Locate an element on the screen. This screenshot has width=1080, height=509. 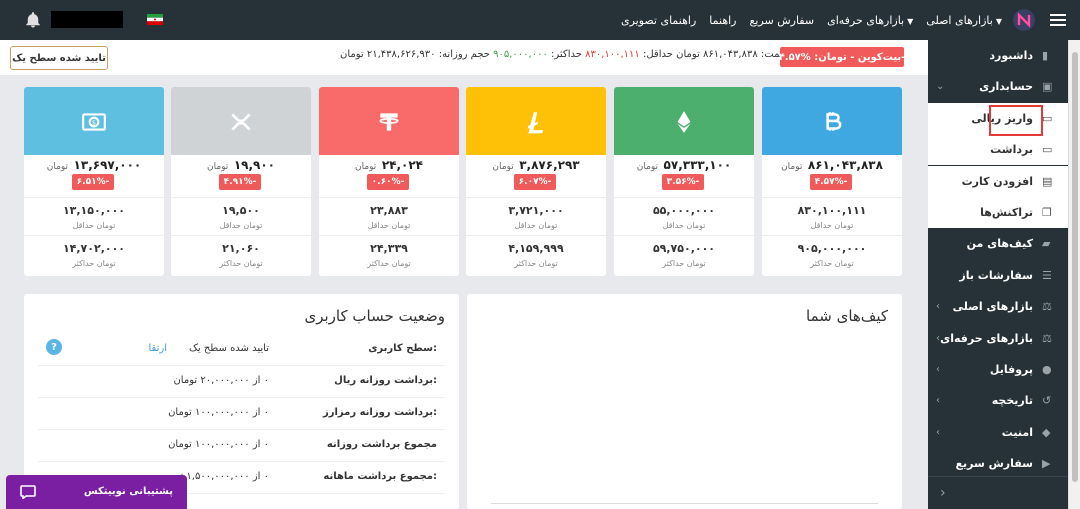
card-min-value: ۳,۷۲۱,۰۰۰ is located at coordinates (536, 210).